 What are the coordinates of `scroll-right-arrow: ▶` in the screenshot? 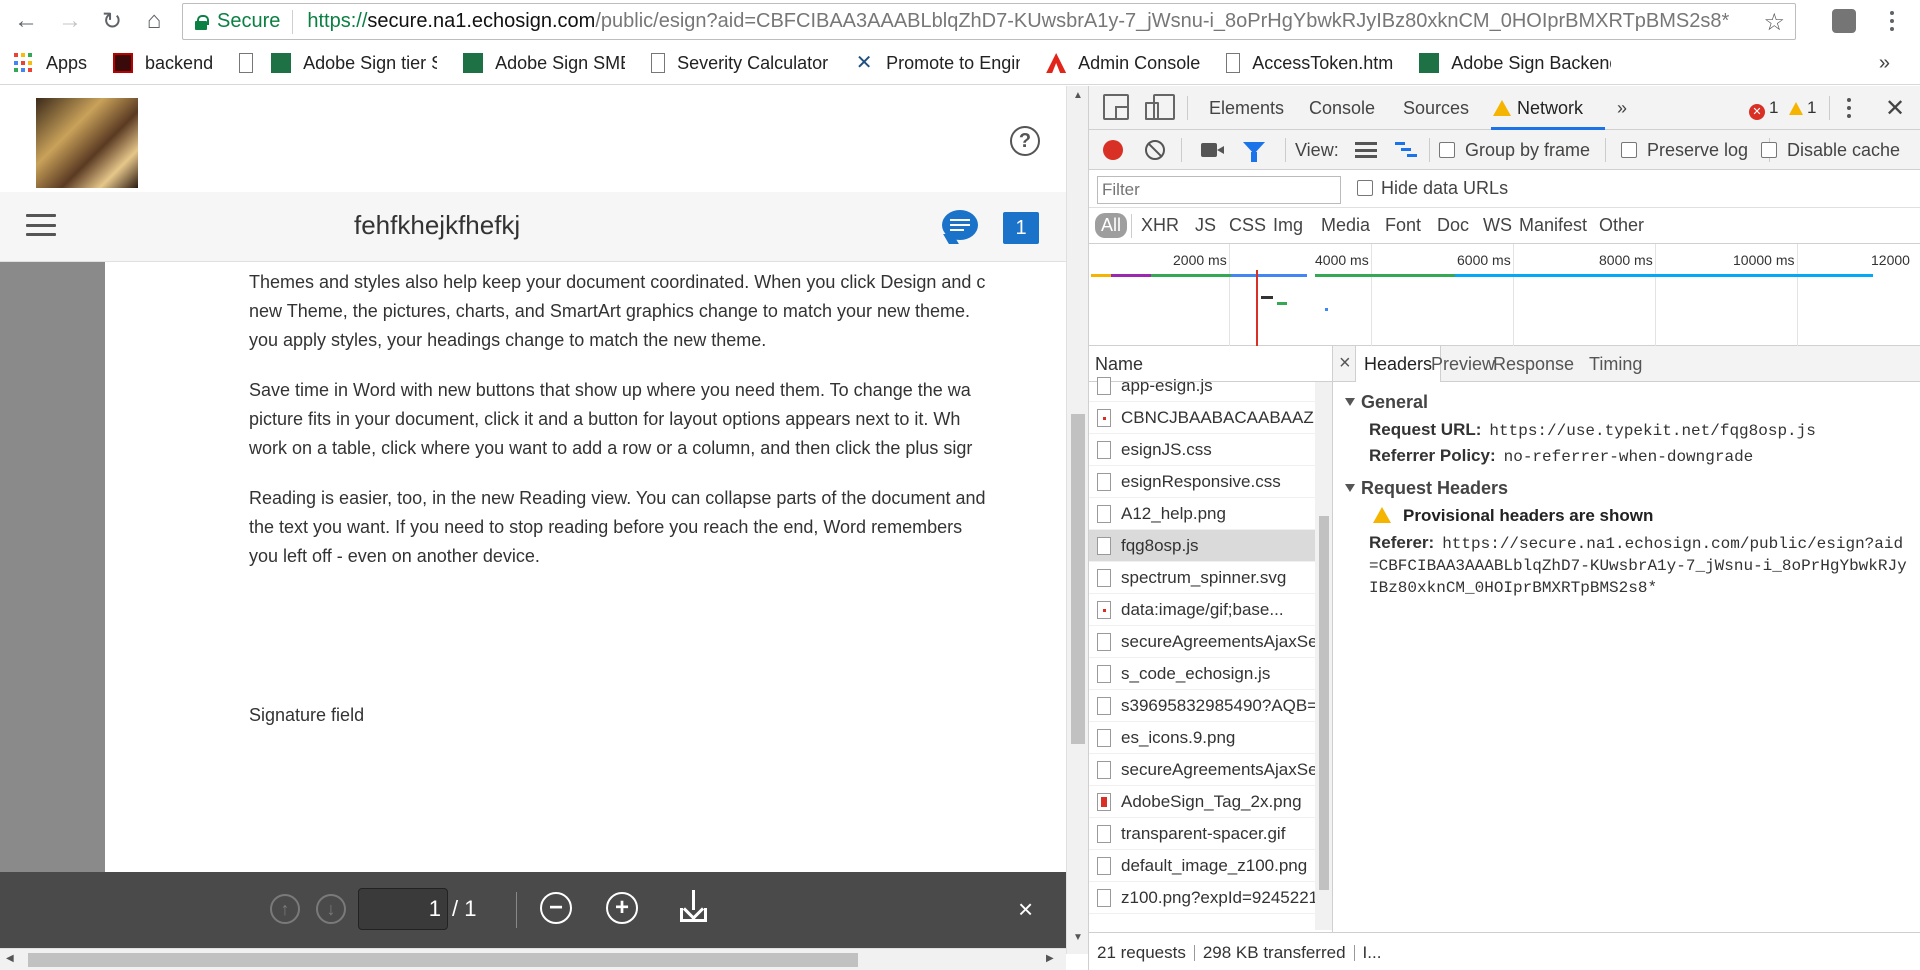 It's located at (1050, 958).